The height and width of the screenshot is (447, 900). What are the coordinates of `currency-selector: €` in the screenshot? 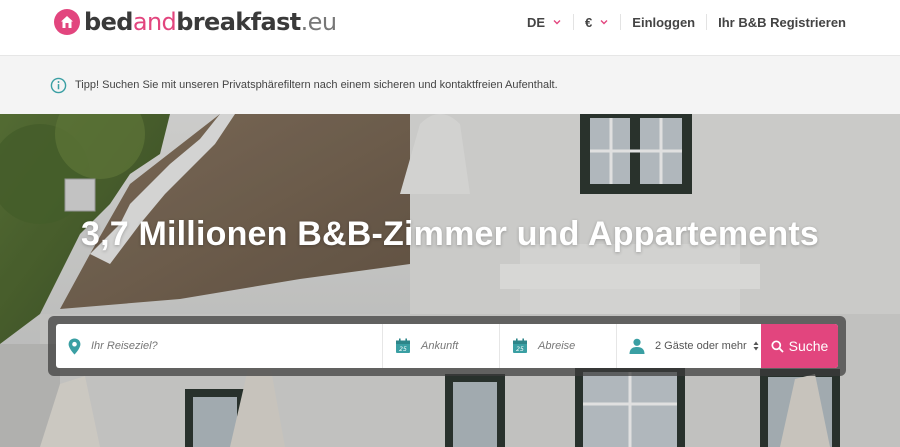 It's located at (597, 22).